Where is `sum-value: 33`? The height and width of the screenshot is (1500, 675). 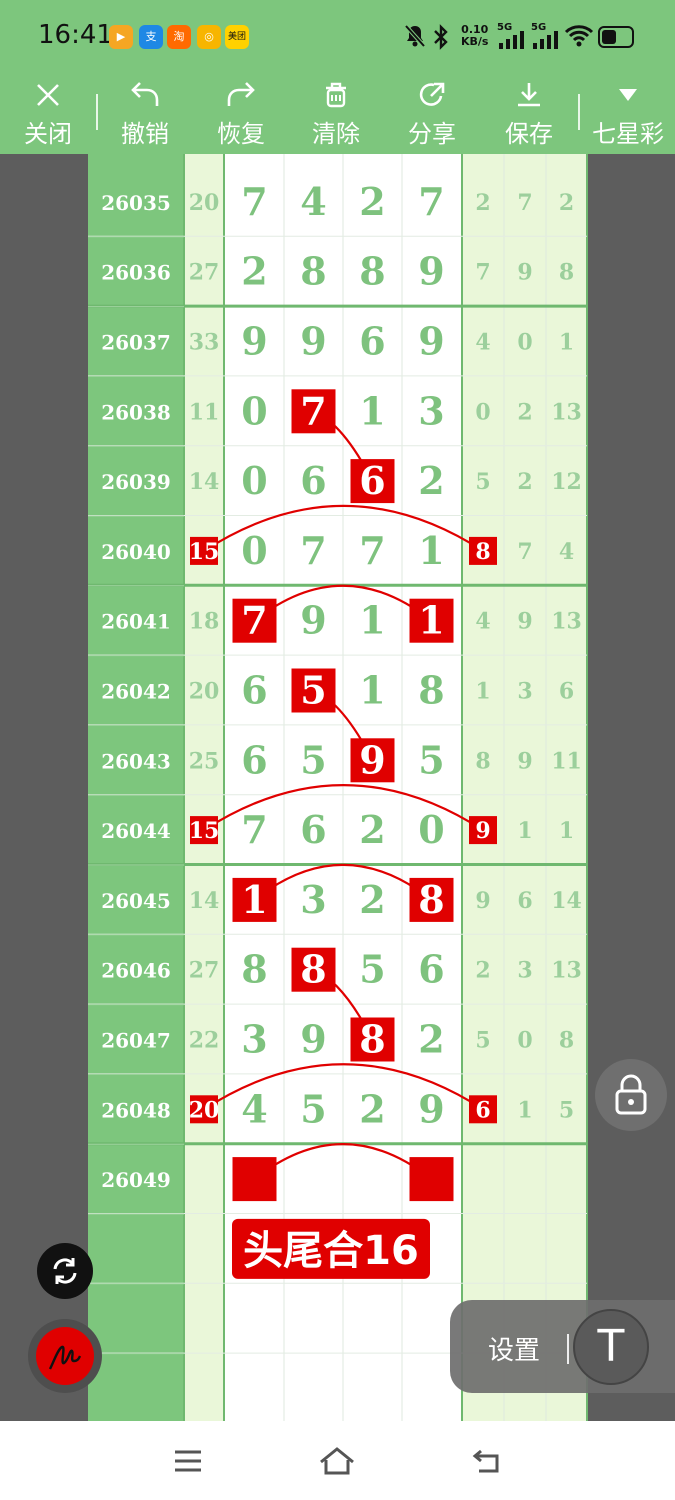 sum-value: 33 is located at coordinates (204, 343).